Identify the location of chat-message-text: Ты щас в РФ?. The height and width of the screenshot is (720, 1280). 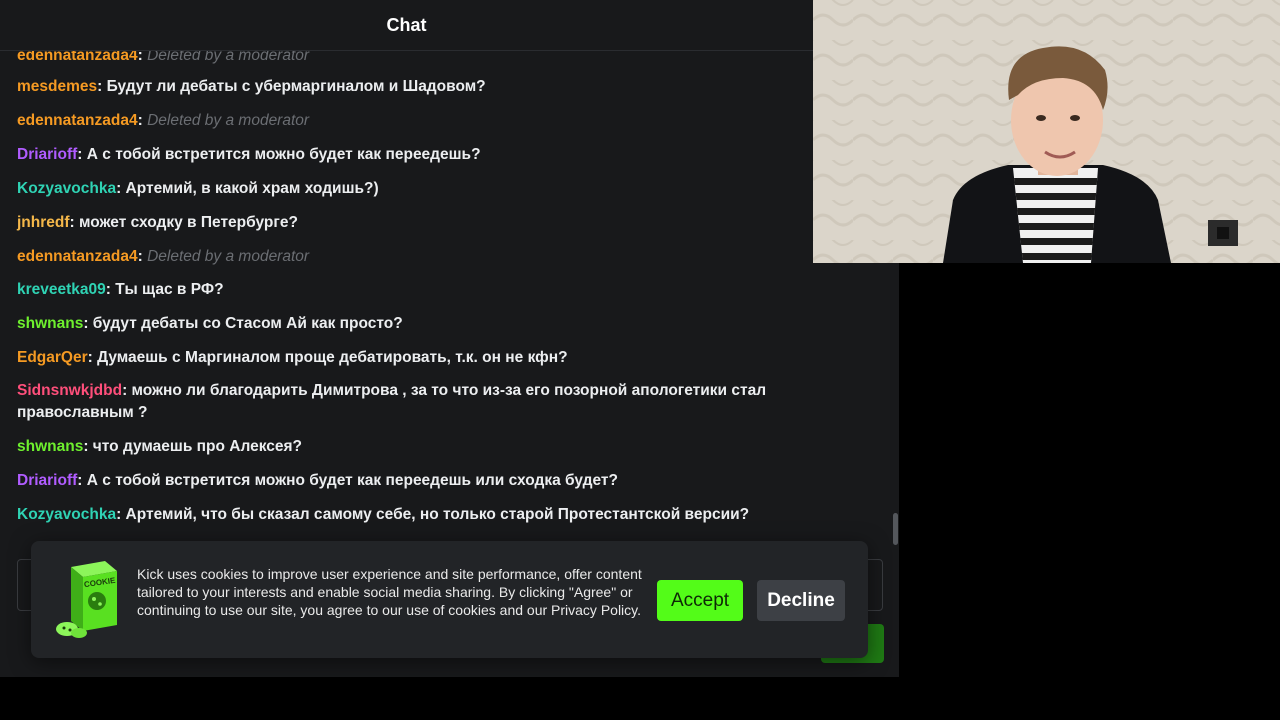
(169, 289).